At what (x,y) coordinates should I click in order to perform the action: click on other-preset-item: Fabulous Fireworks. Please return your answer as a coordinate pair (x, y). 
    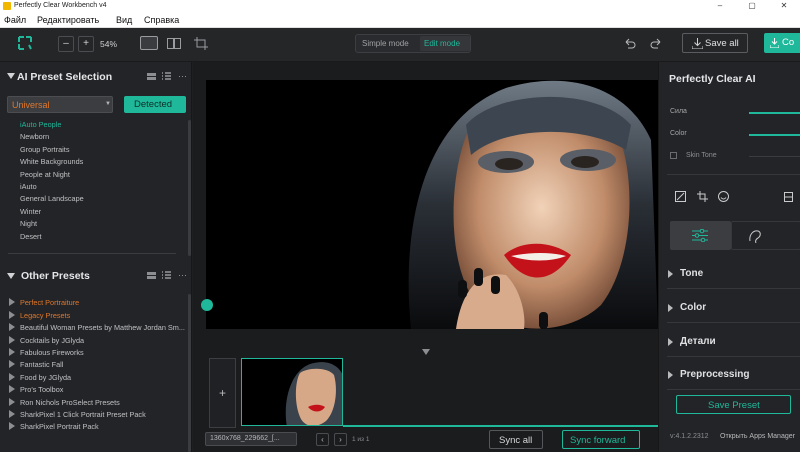
    Looking at the image, I should click on (104, 352).